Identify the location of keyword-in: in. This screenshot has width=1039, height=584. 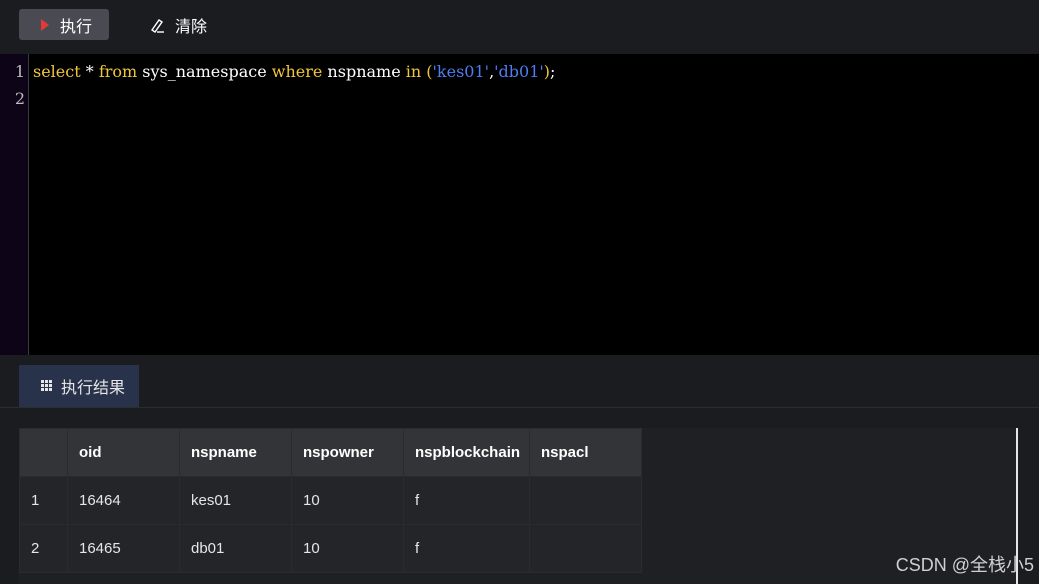
(413, 71).